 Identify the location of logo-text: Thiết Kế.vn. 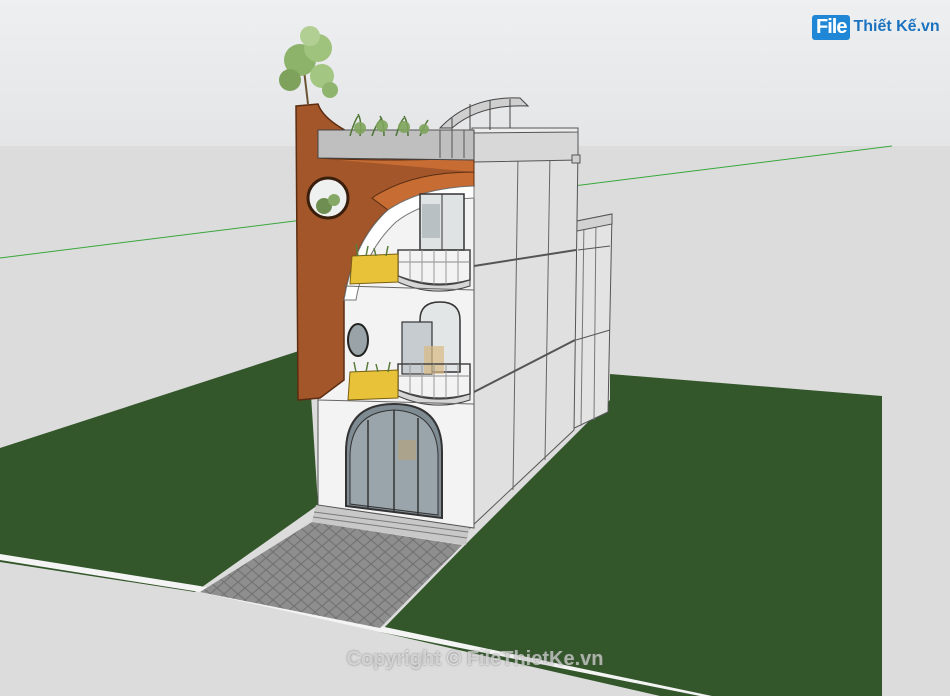
(896, 26).